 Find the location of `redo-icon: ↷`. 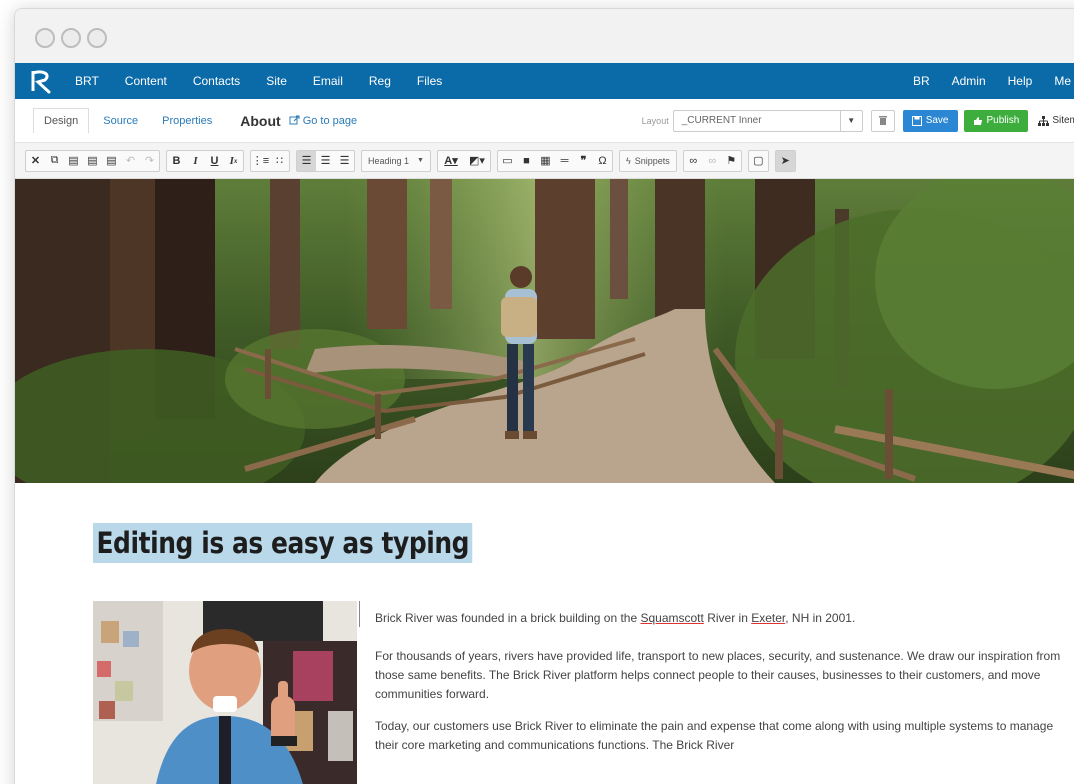

redo-icon: ↷ is located at coordinates (149, 161).